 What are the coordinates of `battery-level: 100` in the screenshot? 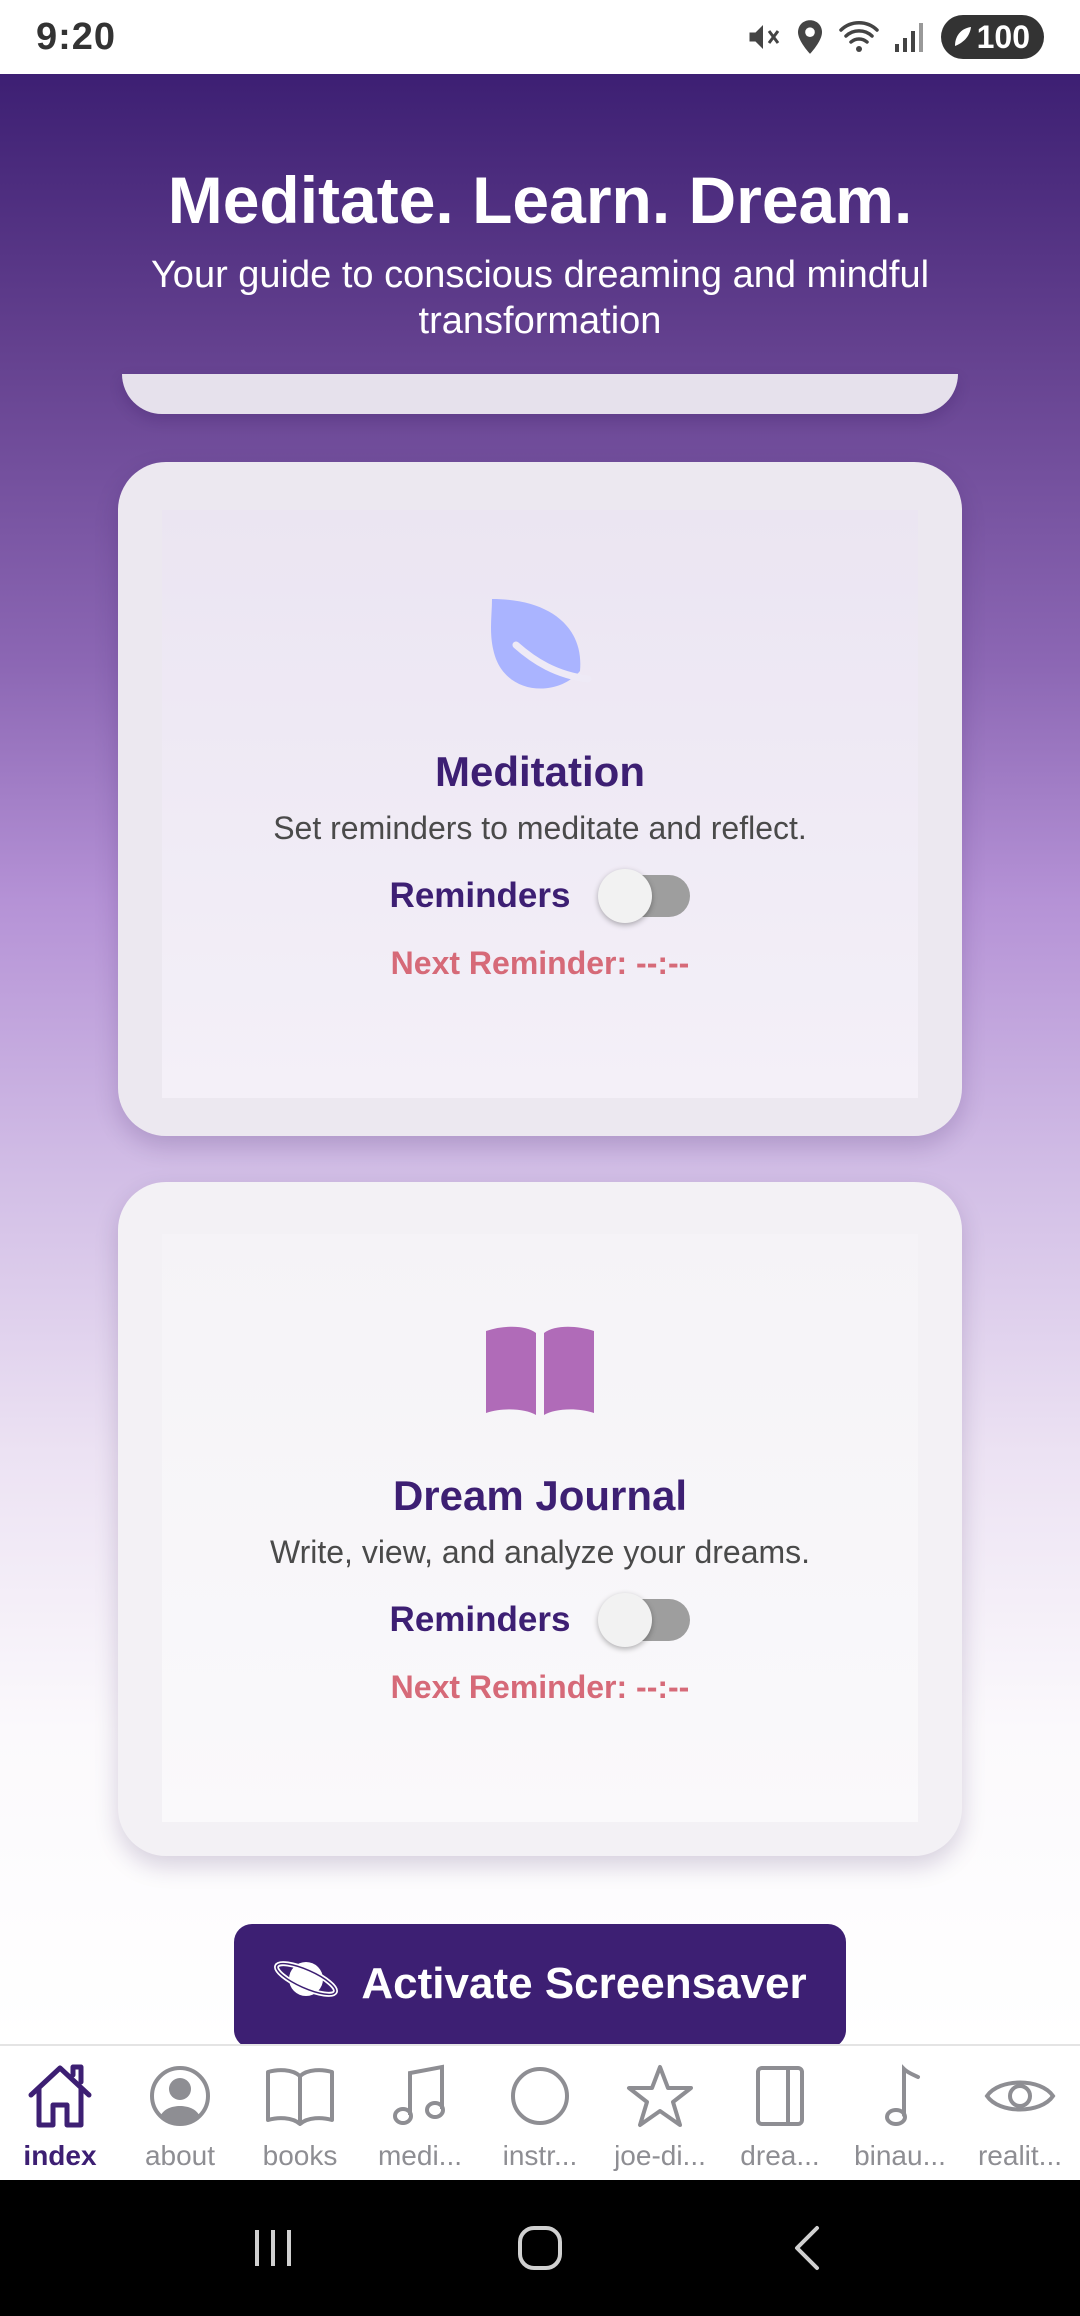 It's located at (1003, 36).